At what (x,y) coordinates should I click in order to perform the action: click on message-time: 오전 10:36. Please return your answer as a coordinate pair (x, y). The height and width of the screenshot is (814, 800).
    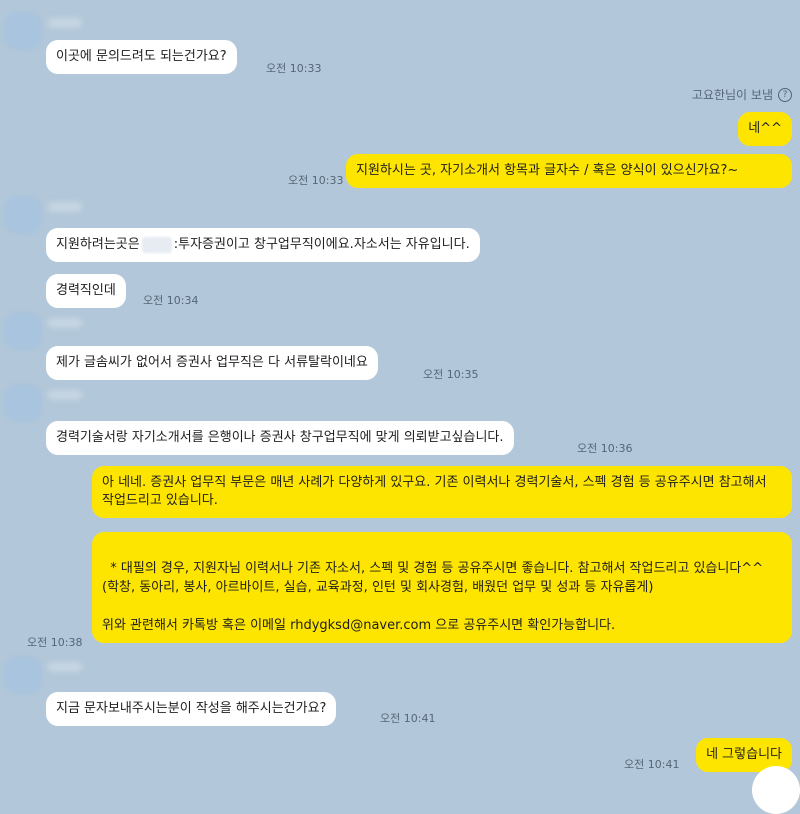
    Looking at the image, I should click on (605, 448).